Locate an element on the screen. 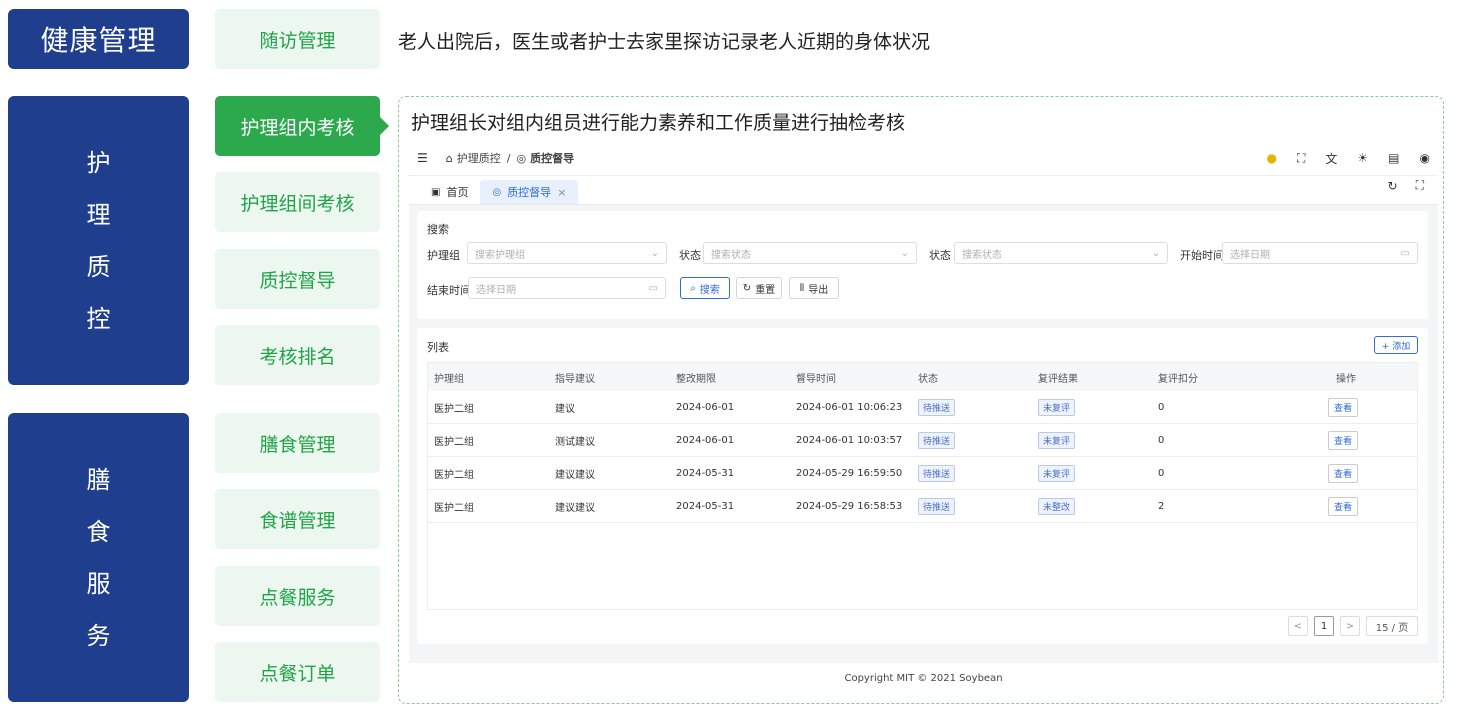 The image size is (1460, 722). calendar-icon: ▭ is located at coordinates (653, 288).